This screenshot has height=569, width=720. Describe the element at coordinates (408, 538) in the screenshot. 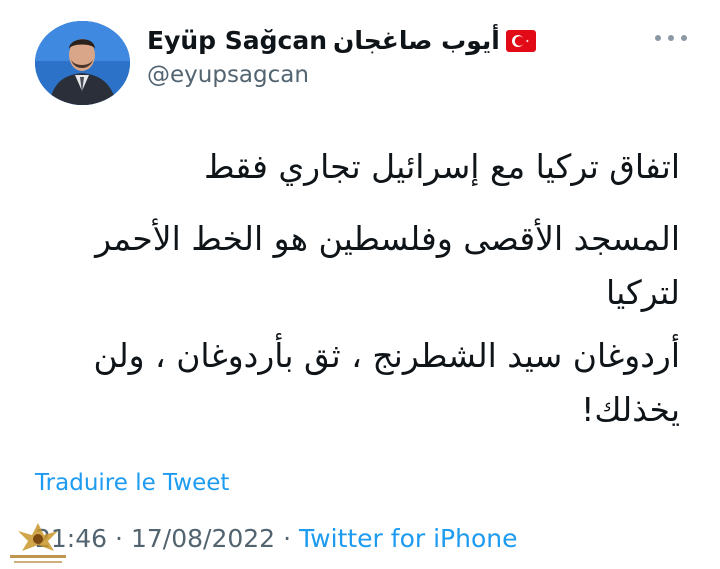

I see `tweet-source-link: Twitter for iPhone` at that location.